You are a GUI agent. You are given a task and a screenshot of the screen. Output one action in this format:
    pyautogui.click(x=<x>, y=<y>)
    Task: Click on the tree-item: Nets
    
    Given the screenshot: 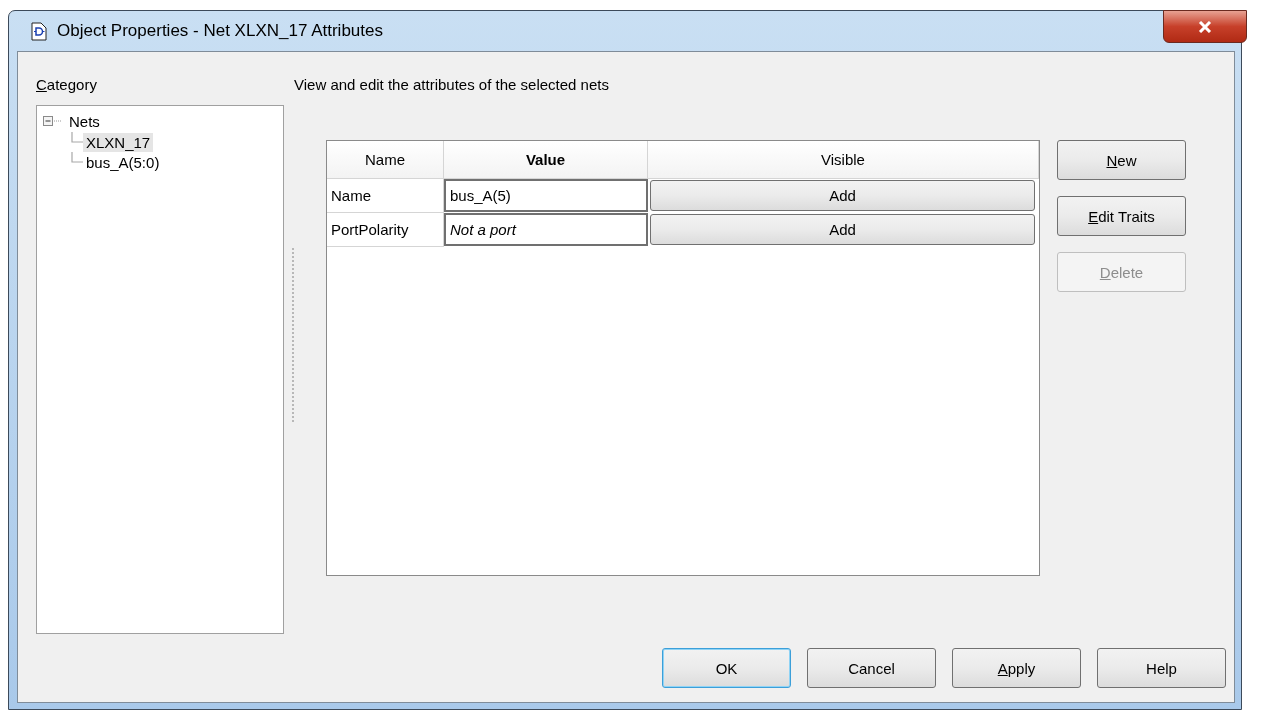 What is the action you would take?
    pyautogui.click(x=84, y=121)
    